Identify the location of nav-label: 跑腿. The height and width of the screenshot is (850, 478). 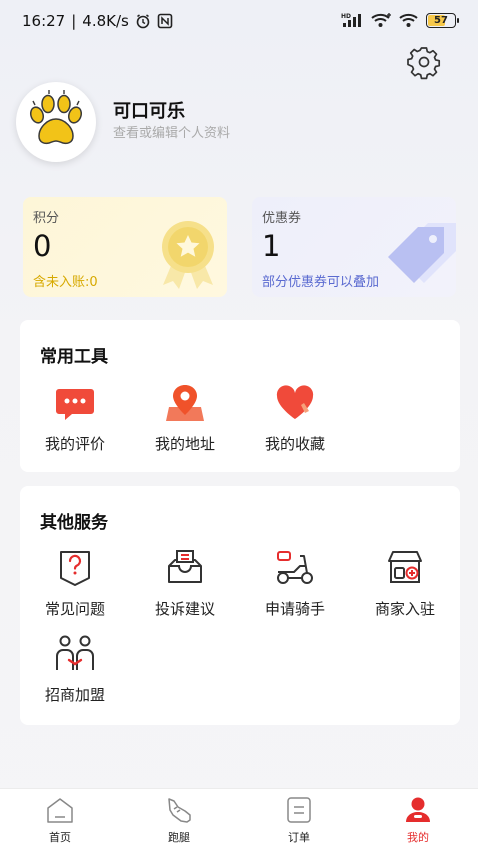
(179, 837).